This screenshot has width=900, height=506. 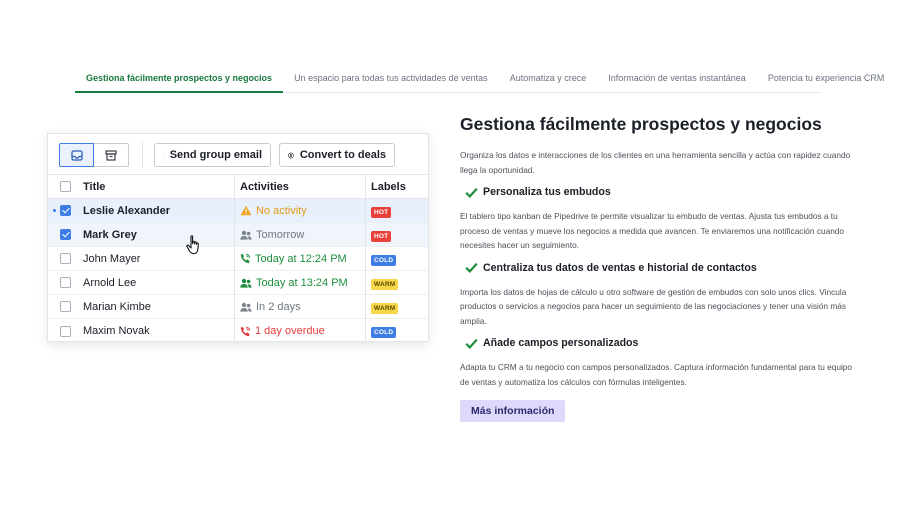 I want to click on header-title: Title, so click(x=94, y=187).